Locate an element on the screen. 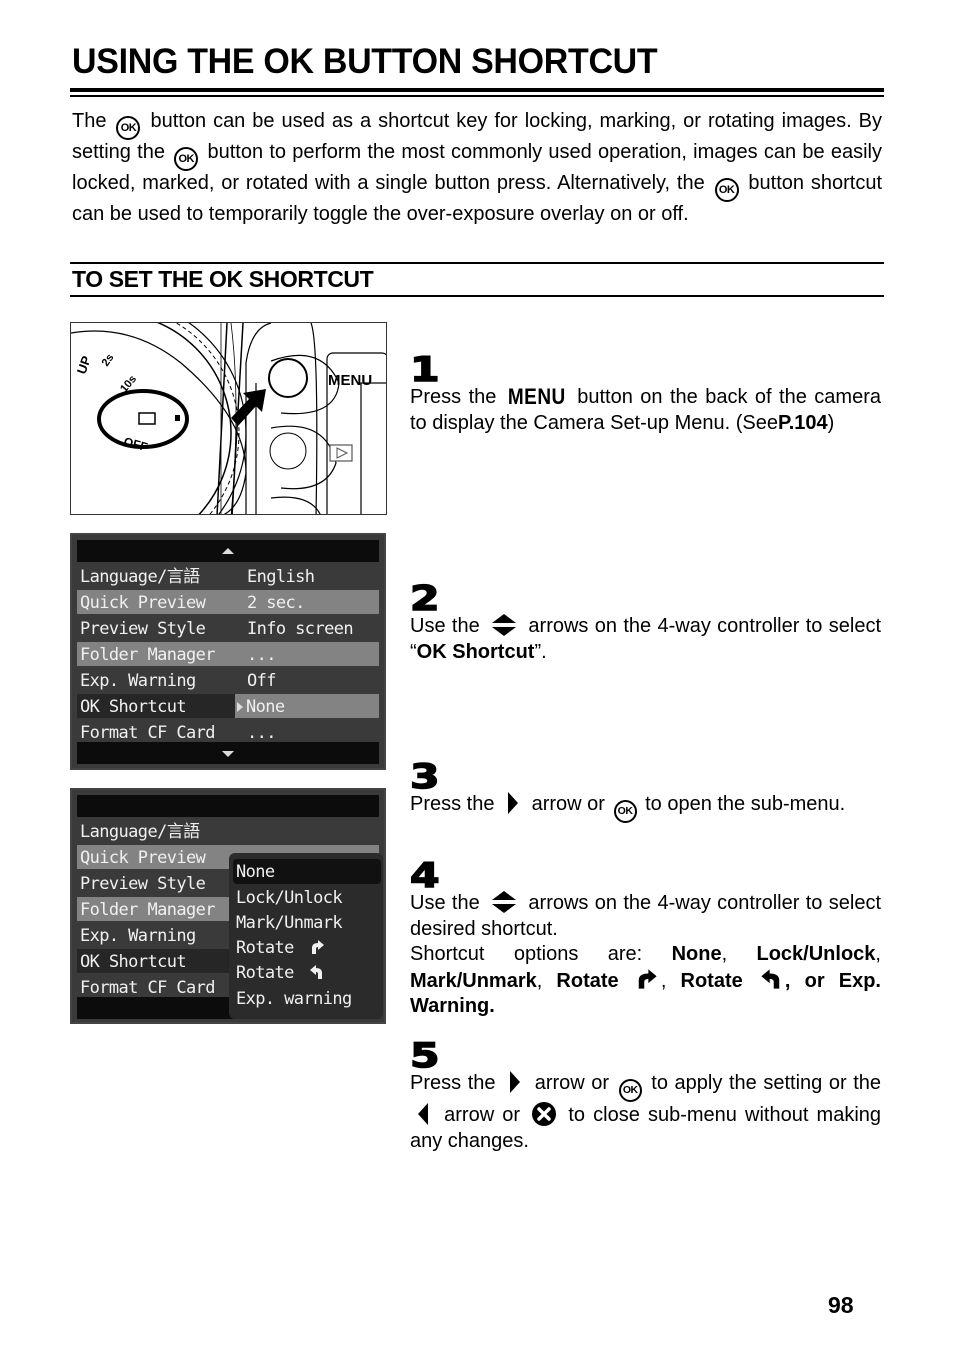 This screenshot has width=954, height=1357. step-text: to apply the setting or the is located at coordinates (766, 1083).